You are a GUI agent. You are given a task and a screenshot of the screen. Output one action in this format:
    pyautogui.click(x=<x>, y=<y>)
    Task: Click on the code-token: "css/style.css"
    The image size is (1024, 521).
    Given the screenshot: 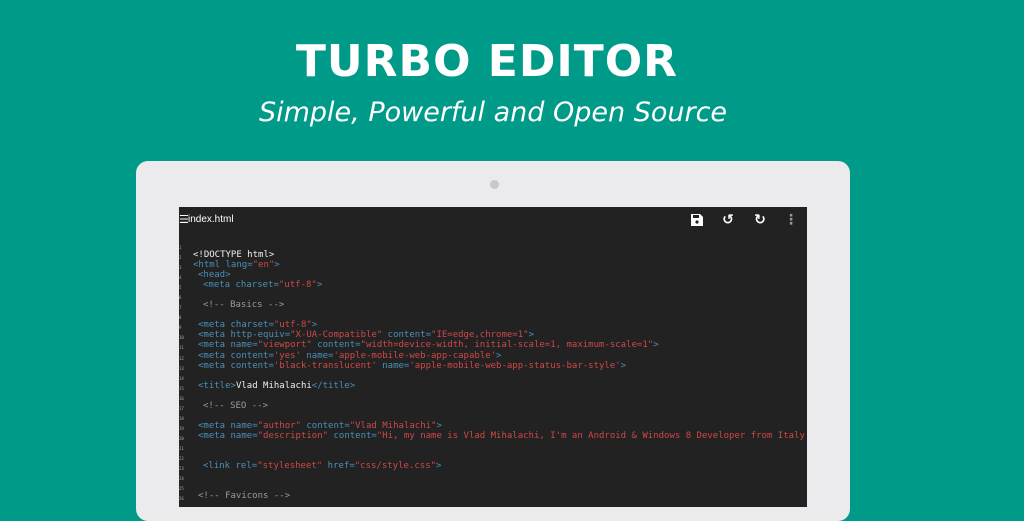 What is the action you would take?
    pyautogui.click(x=395, y=466)
    